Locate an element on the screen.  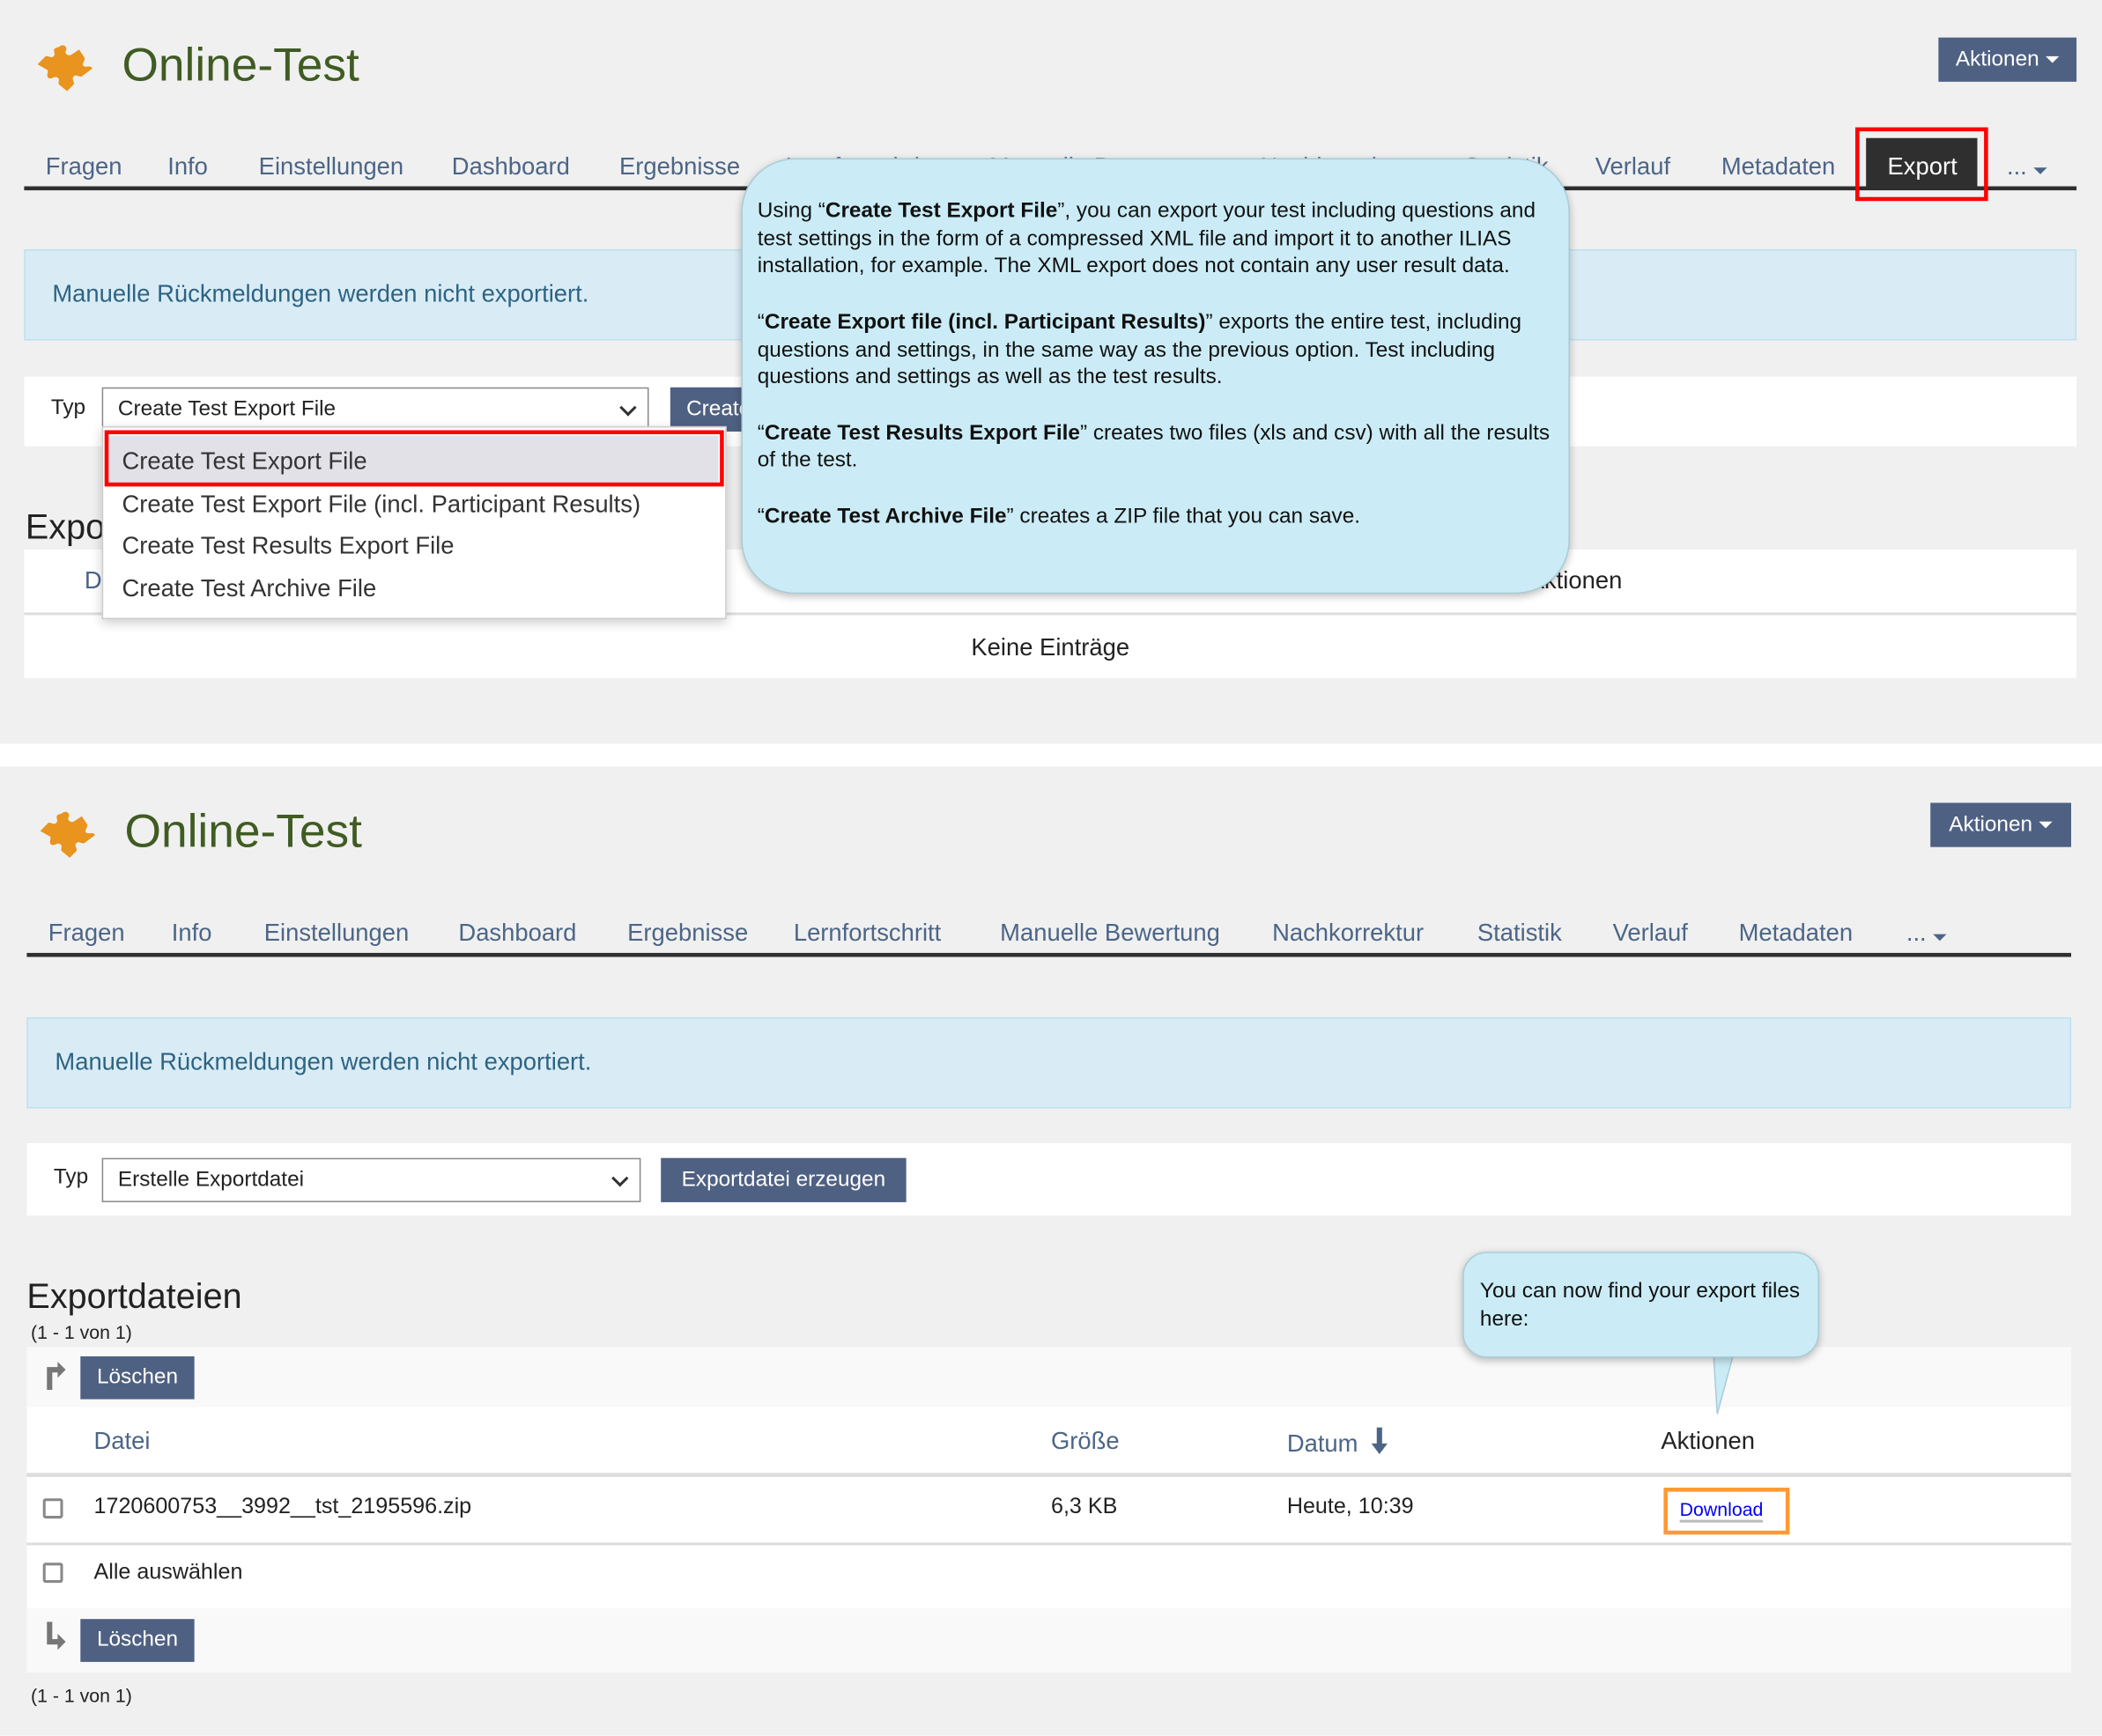
download-link: Download is located at coordinates (1721, 1510).